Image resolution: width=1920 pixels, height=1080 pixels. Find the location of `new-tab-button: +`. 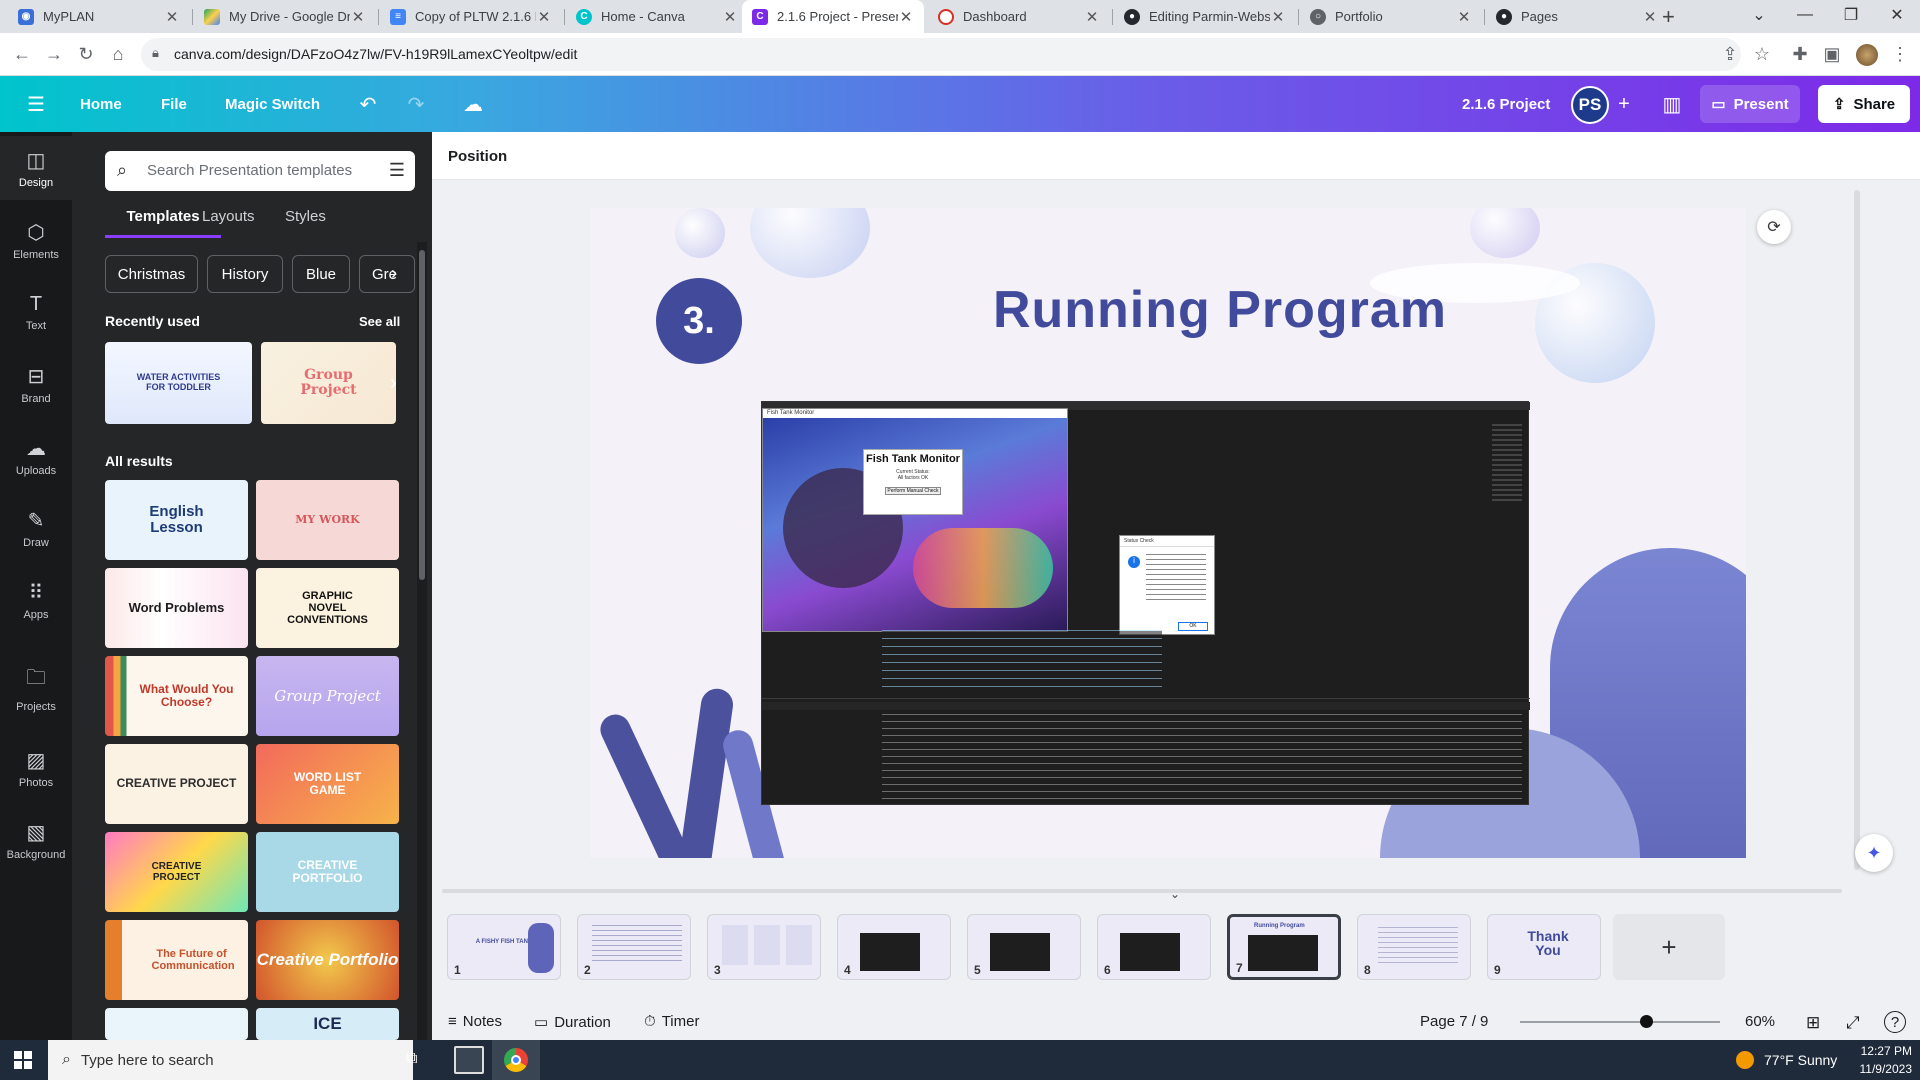

new-tab-button: + is located at coordinates (1668, 17).